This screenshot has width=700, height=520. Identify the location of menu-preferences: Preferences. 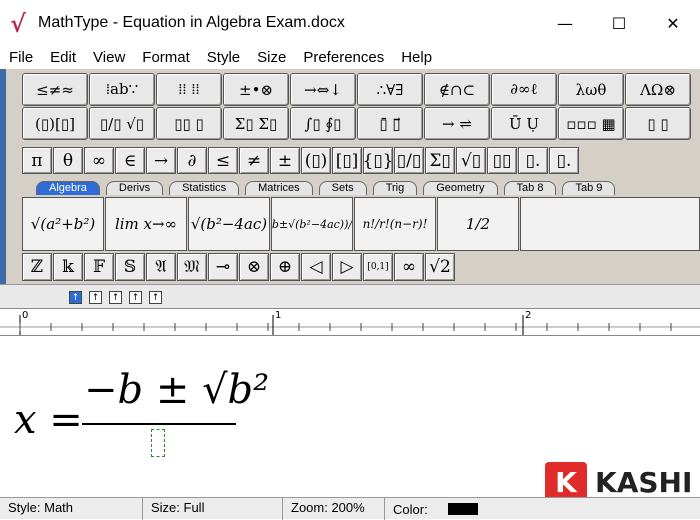
(343, 57).